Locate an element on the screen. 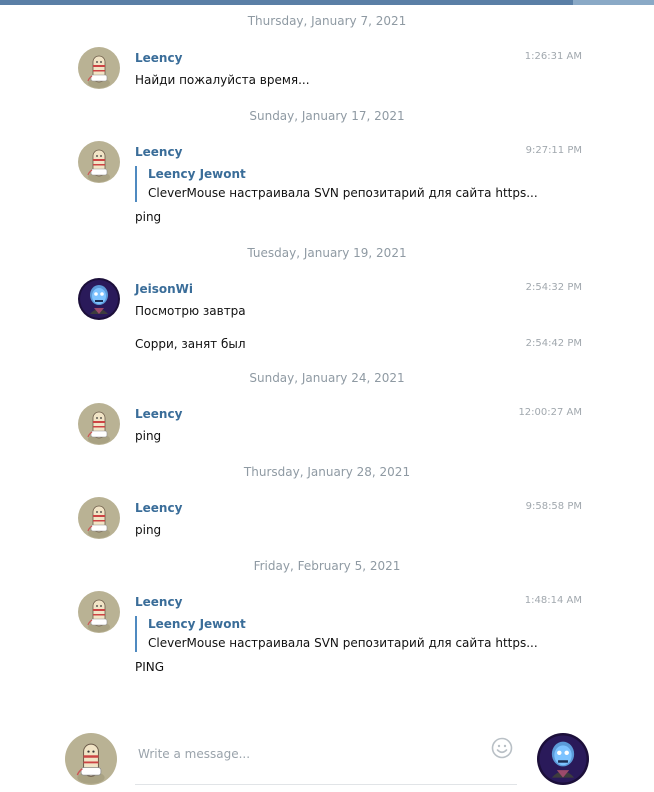 This screenshot has width=654, height=792. top-accent-bar is located at coordinates (327, 2).